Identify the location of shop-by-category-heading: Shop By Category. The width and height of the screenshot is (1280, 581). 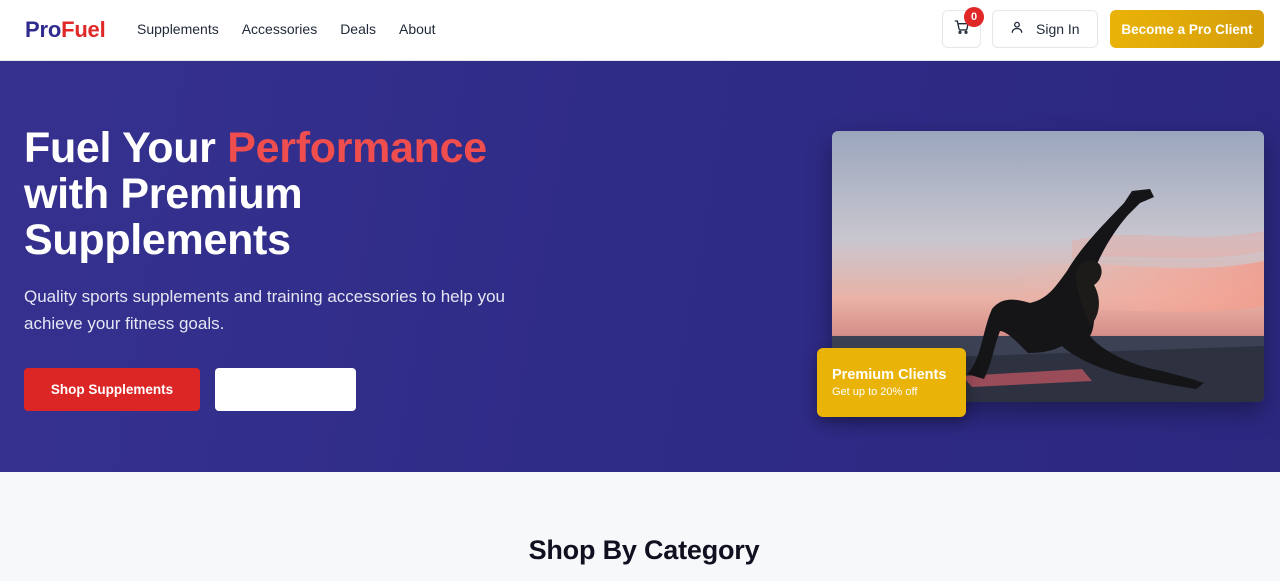
(644, 550).